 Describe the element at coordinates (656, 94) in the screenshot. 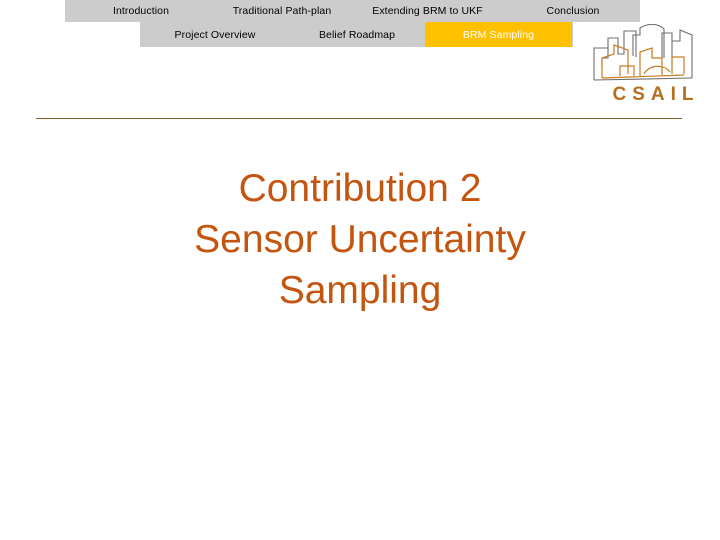

I see `csail-wordmark: CSAIL` at that location.